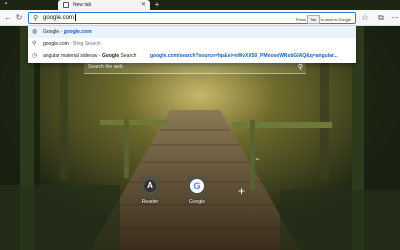 The height and width of the screenshot is (250, 400). Describe the element at coordinates (85, 44) in the screenshot. I see `suggestion-detail: - Bing Search` at that location.